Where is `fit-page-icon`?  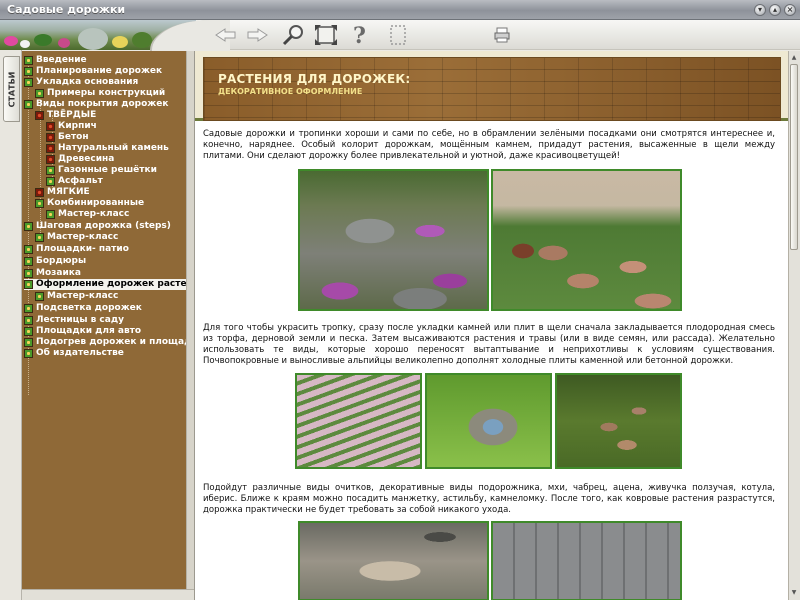 fit-page-icon is located at coordinates (326, 35).